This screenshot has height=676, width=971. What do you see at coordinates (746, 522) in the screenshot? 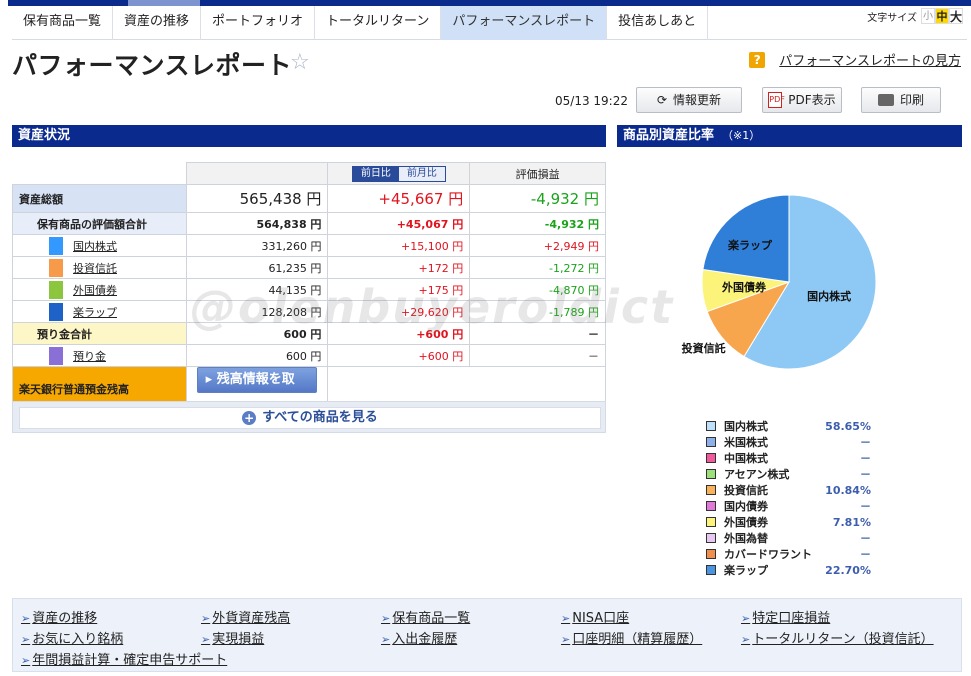
I see `legend-name: 外国債券` at bounding box center [746, 522].